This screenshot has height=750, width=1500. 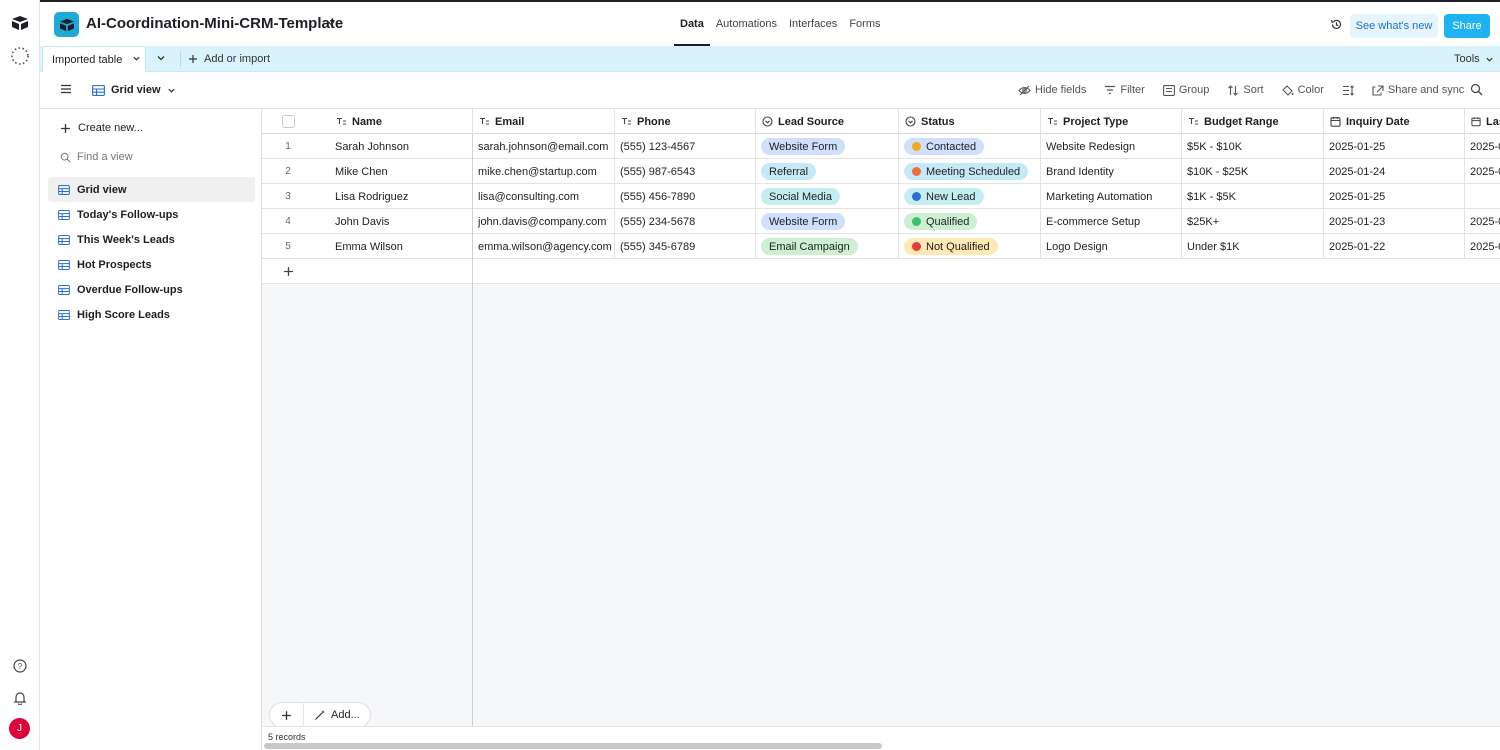 What do you see at coordinates (685, 246) in the screenshot?
I see `cell-phone: (555) 345-6789` at bounding box center [685, 246].